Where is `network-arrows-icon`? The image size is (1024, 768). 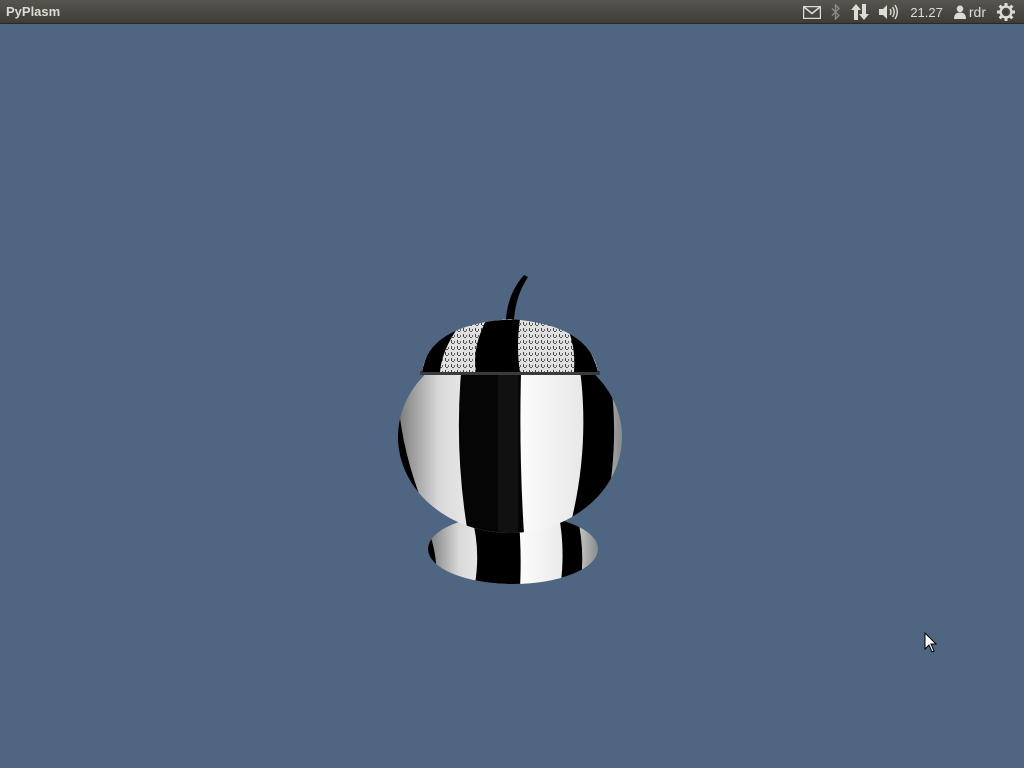 network-arrows-icon is located at coordinates (860, 12).